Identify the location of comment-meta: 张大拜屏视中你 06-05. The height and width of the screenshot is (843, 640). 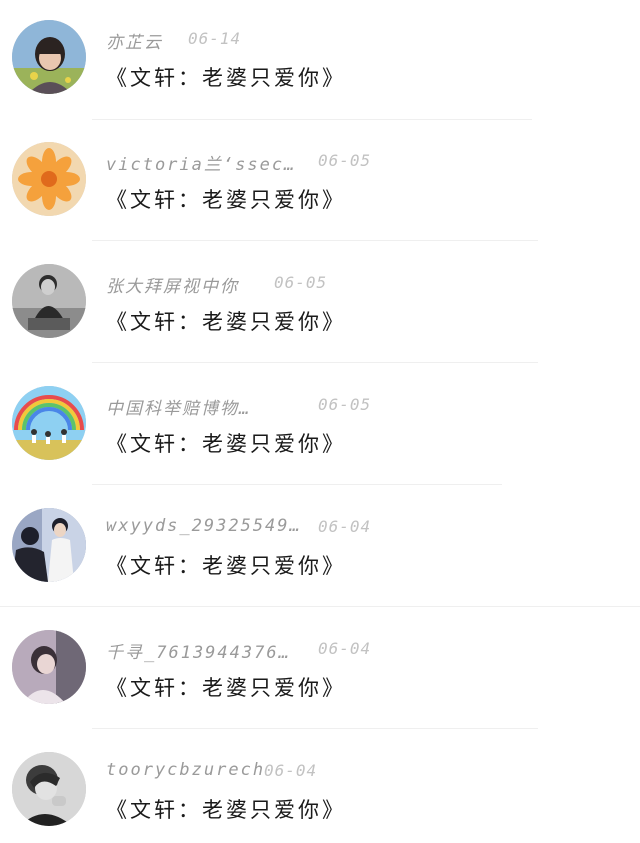
(356, 285).